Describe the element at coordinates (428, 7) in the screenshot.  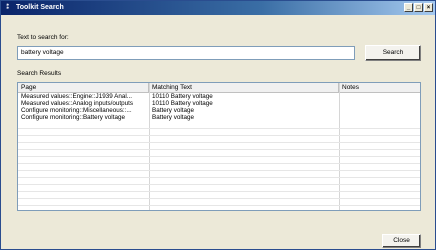
I see `close-window-button: ×` at that location.